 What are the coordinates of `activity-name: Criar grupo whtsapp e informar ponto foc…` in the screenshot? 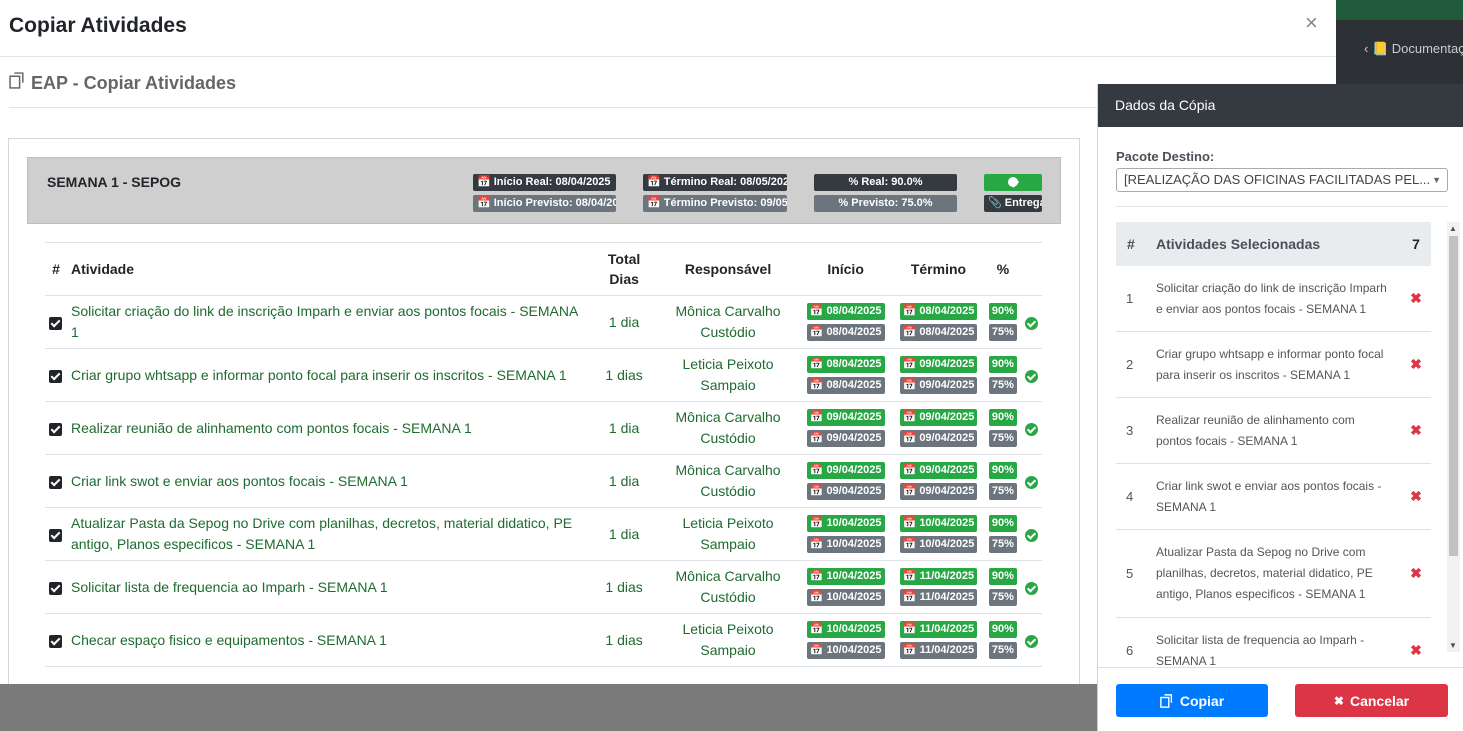 It's located at (329, 375).